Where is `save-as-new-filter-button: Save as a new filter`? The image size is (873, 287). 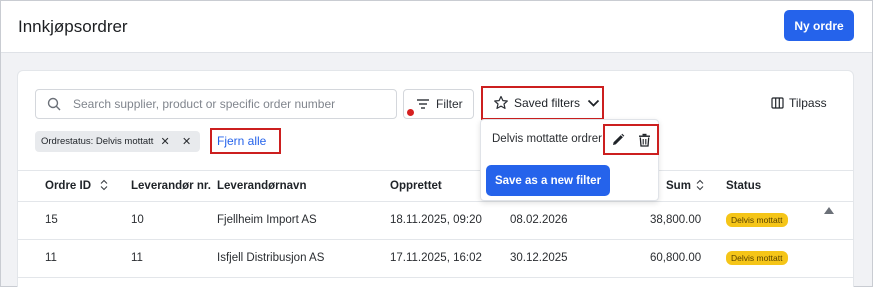
save-as-new-filter-button: Save as a new filter is located at coordinates (548, 180).